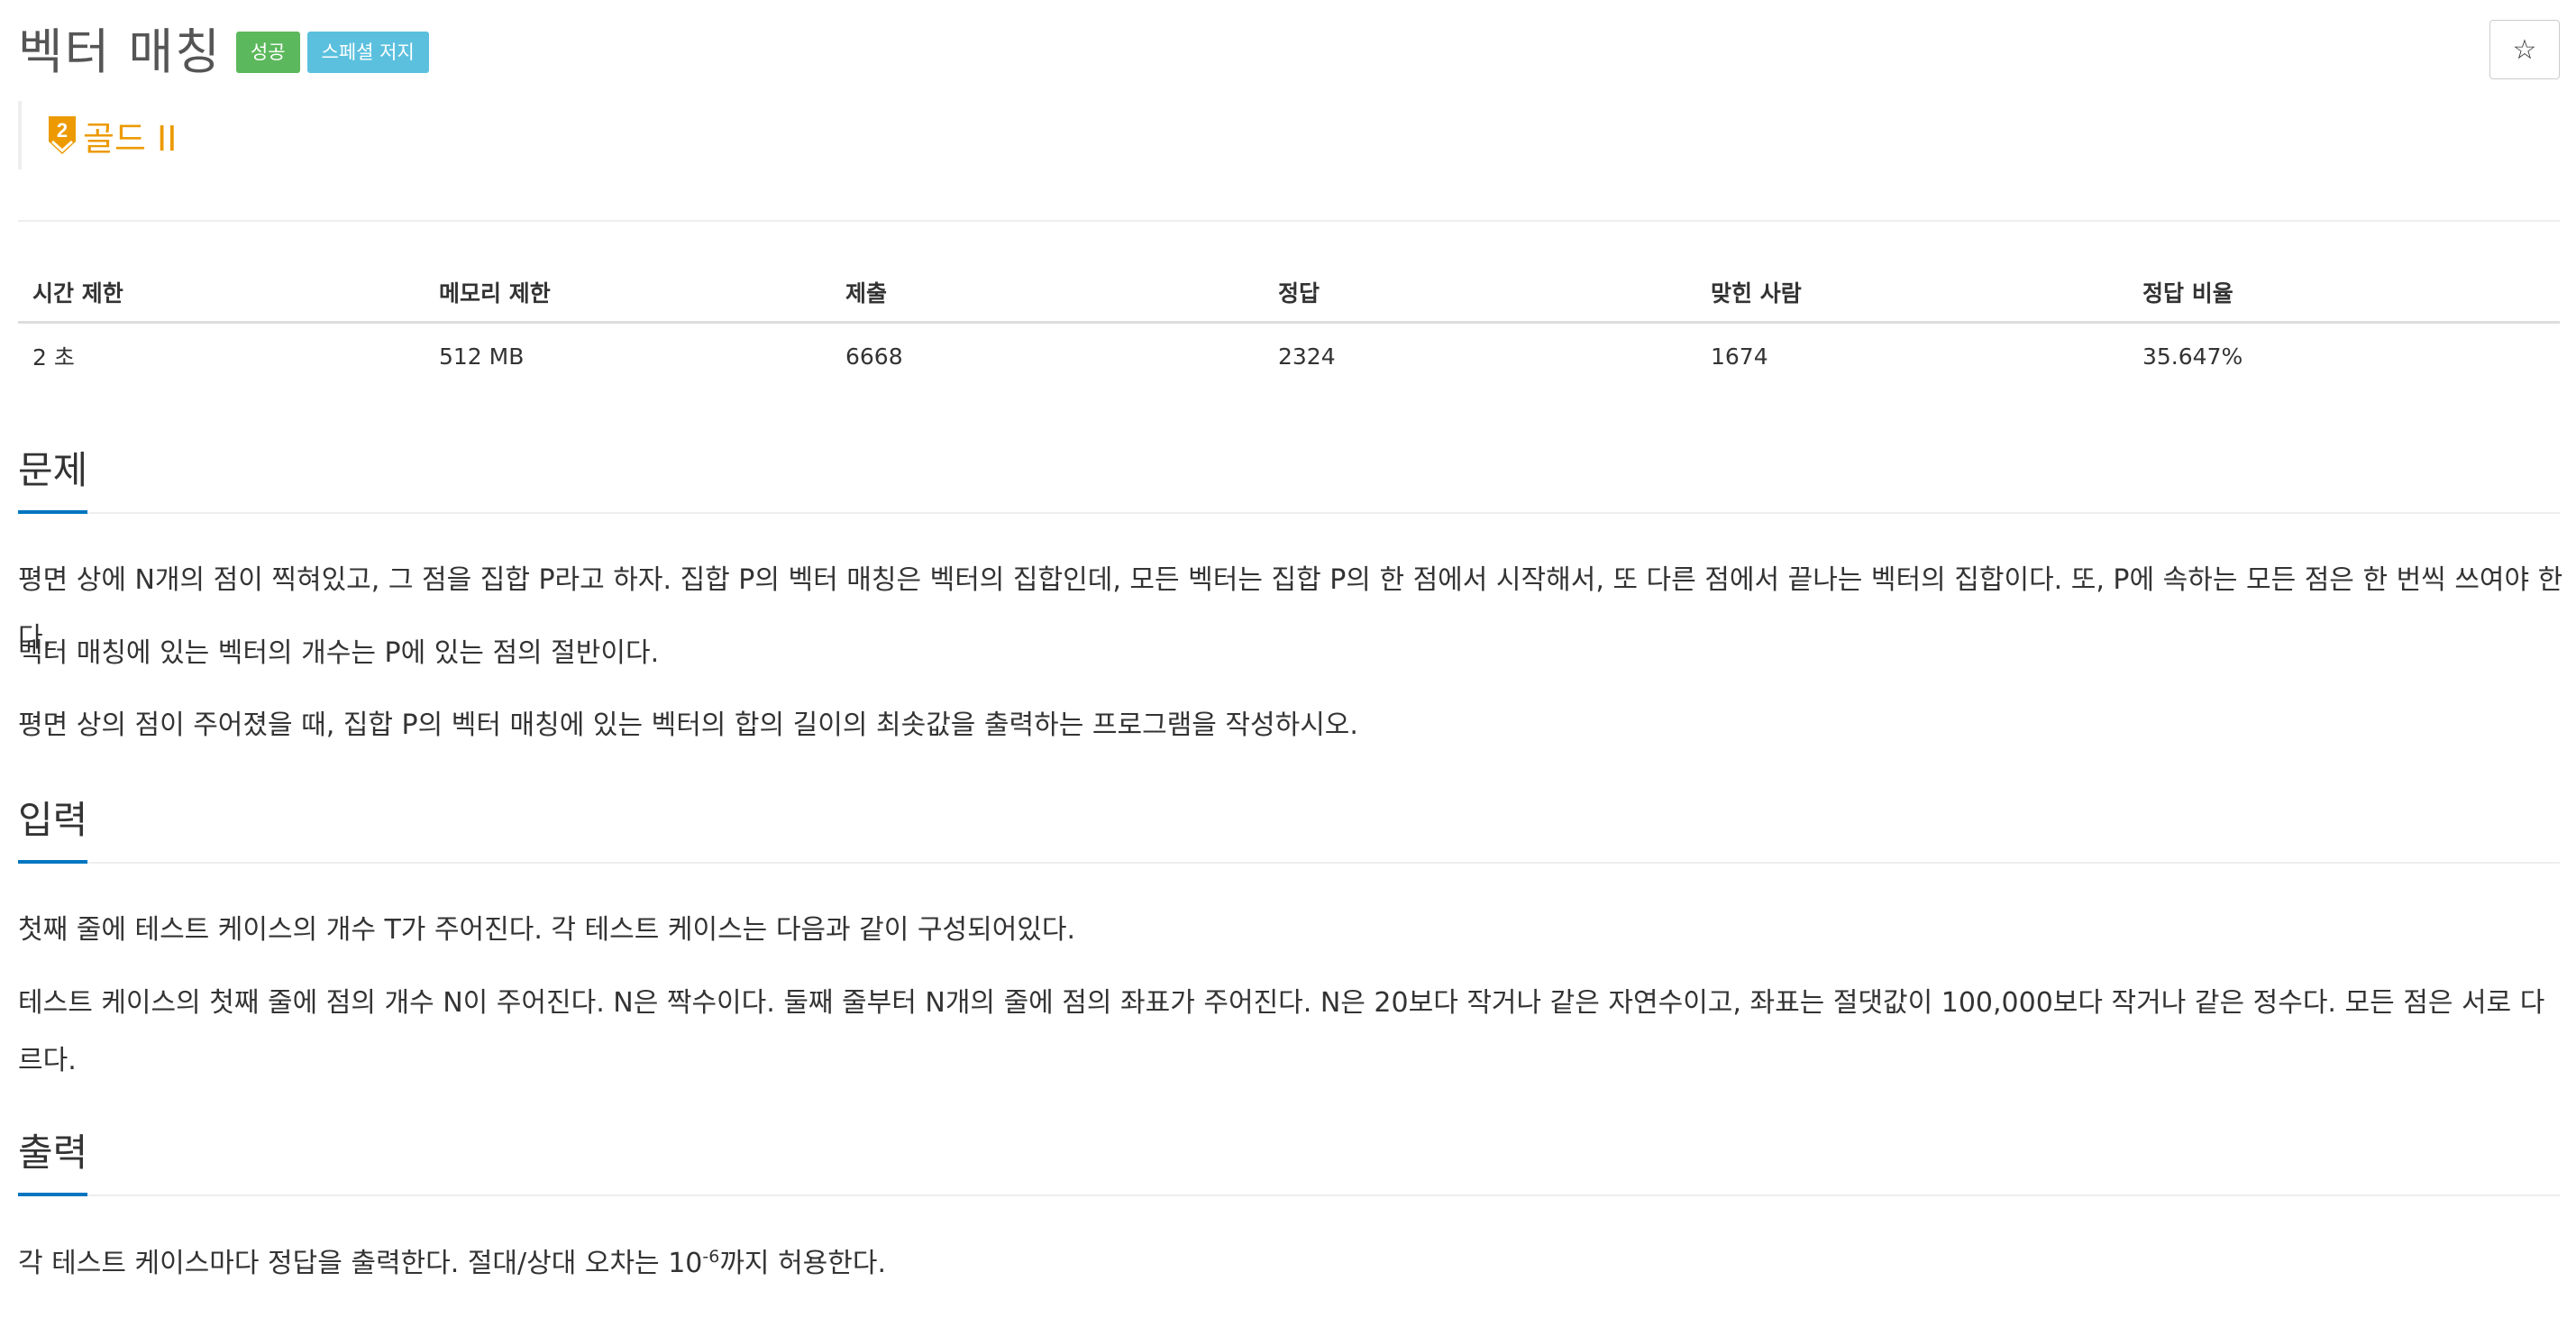 The width and height of the screenshot is (2576, 1318). What do you see at coordinates (1047, 293) in the screenshot?
I see `header-submissions: 제출` at bounding box center [1047, 293].